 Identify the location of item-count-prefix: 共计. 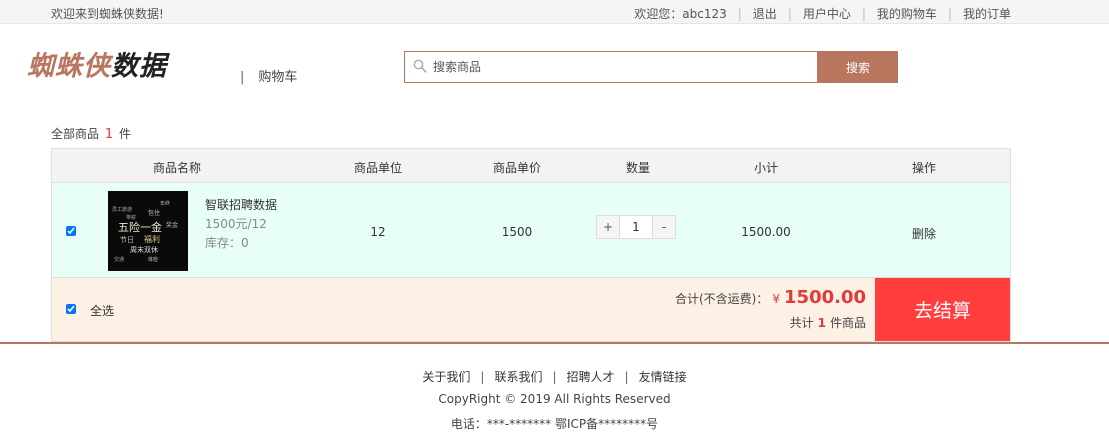
(801, 323).